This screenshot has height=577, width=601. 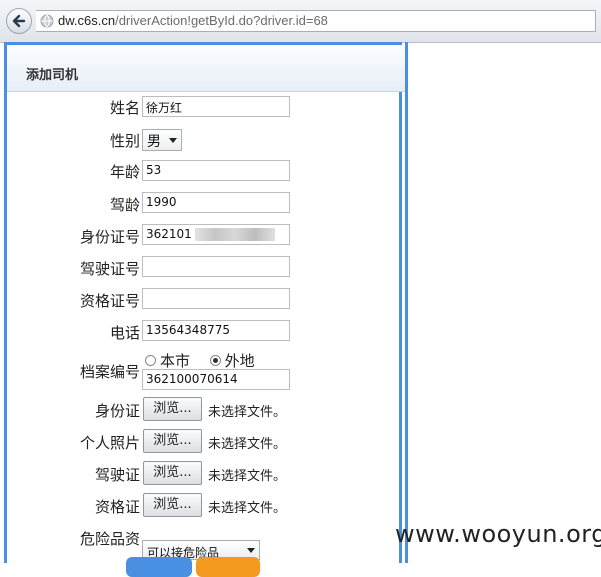 What do you see at coordinates (239, 361) in the screenshot?
I see `radio-other-label: 外地` at bounding box center [239, 361].